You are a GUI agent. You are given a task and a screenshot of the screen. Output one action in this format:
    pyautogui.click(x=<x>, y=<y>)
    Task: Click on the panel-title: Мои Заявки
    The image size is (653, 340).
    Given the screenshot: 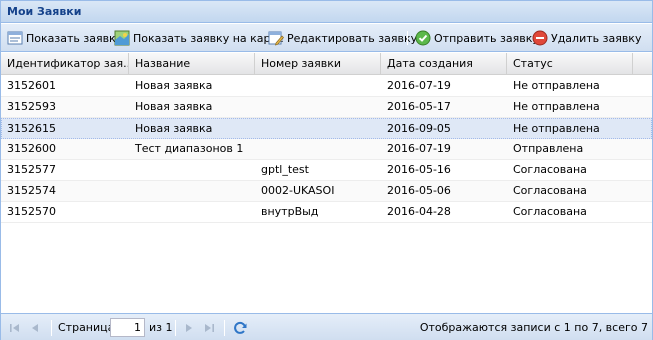 What is the action you would take?
    pyautogui.click(x=44, y=11)
    